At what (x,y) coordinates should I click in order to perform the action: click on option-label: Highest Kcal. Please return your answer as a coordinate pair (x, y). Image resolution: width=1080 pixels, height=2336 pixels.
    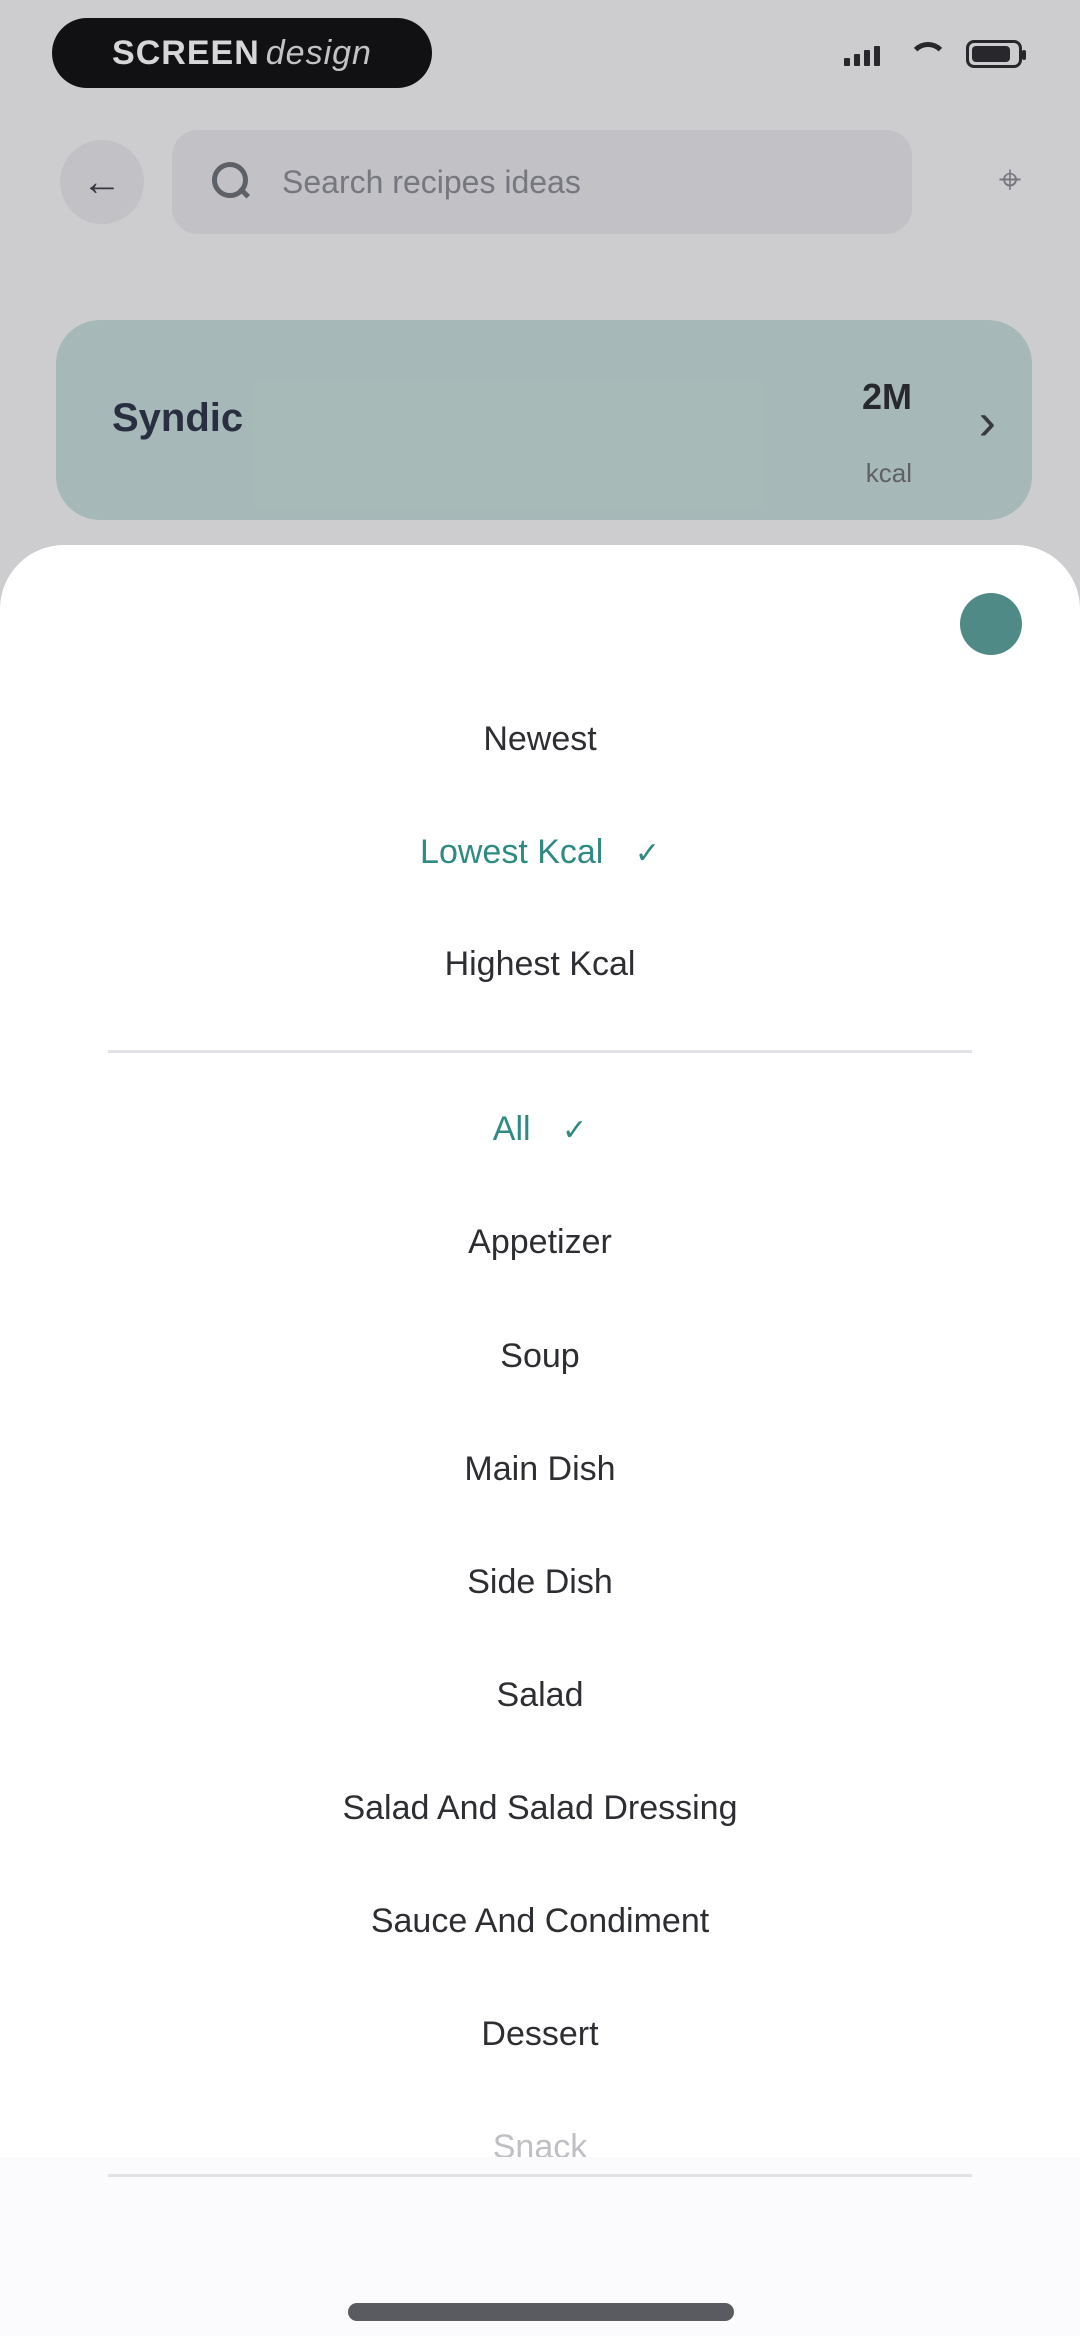
    Looking at the image, I should click on (540, 964).